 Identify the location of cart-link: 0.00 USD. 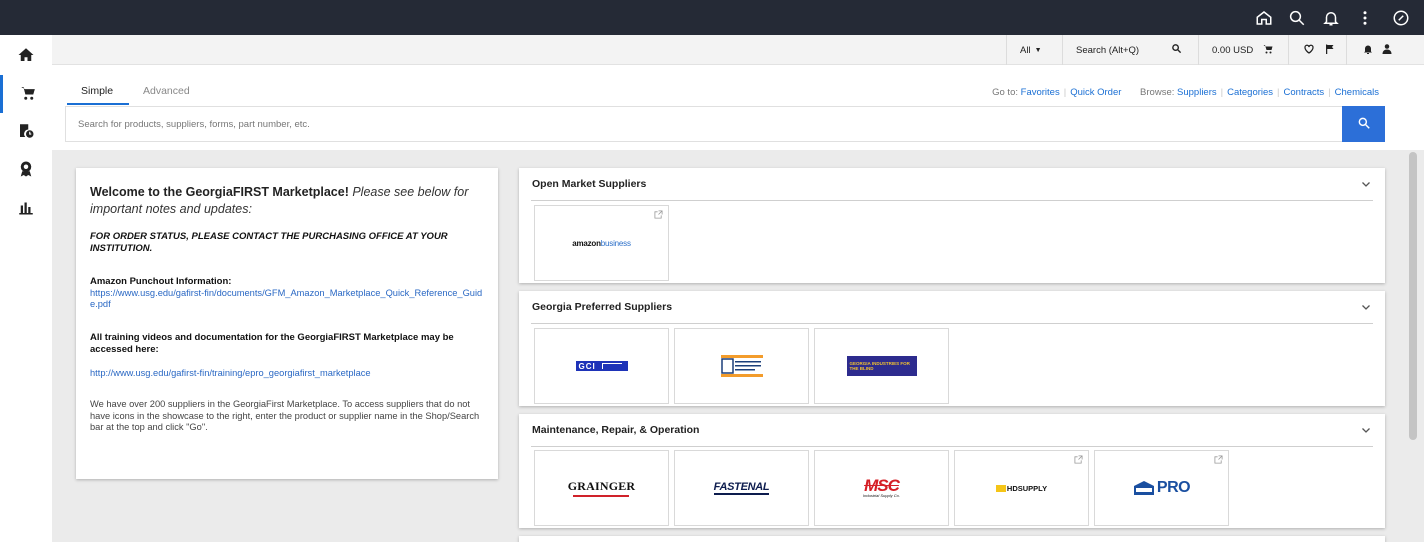
(1243, 50).